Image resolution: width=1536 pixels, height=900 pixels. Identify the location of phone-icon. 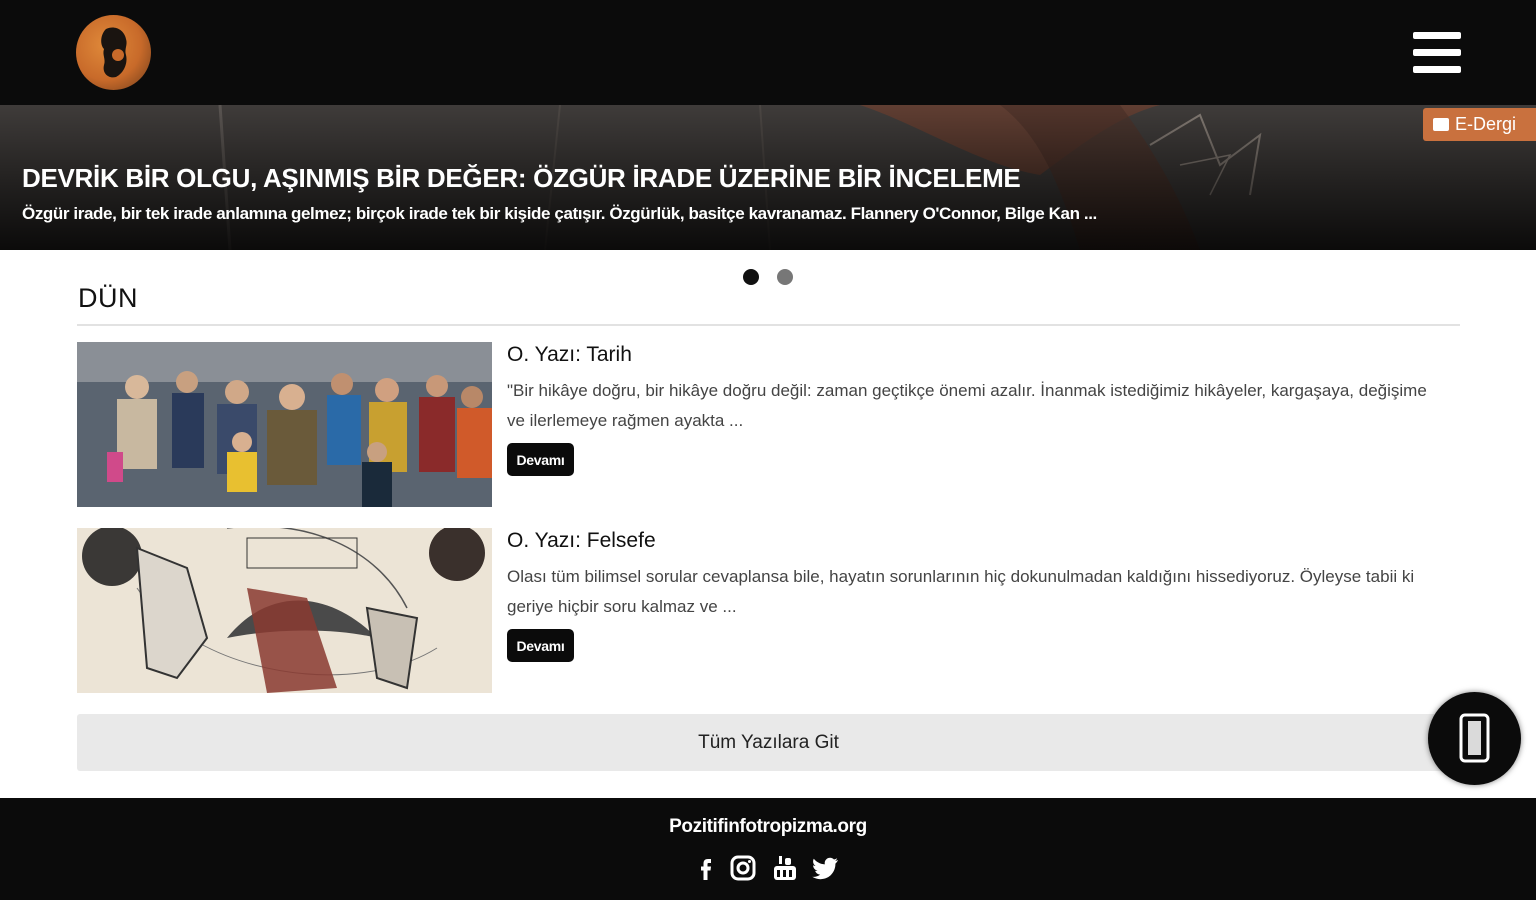
(1474, 738).